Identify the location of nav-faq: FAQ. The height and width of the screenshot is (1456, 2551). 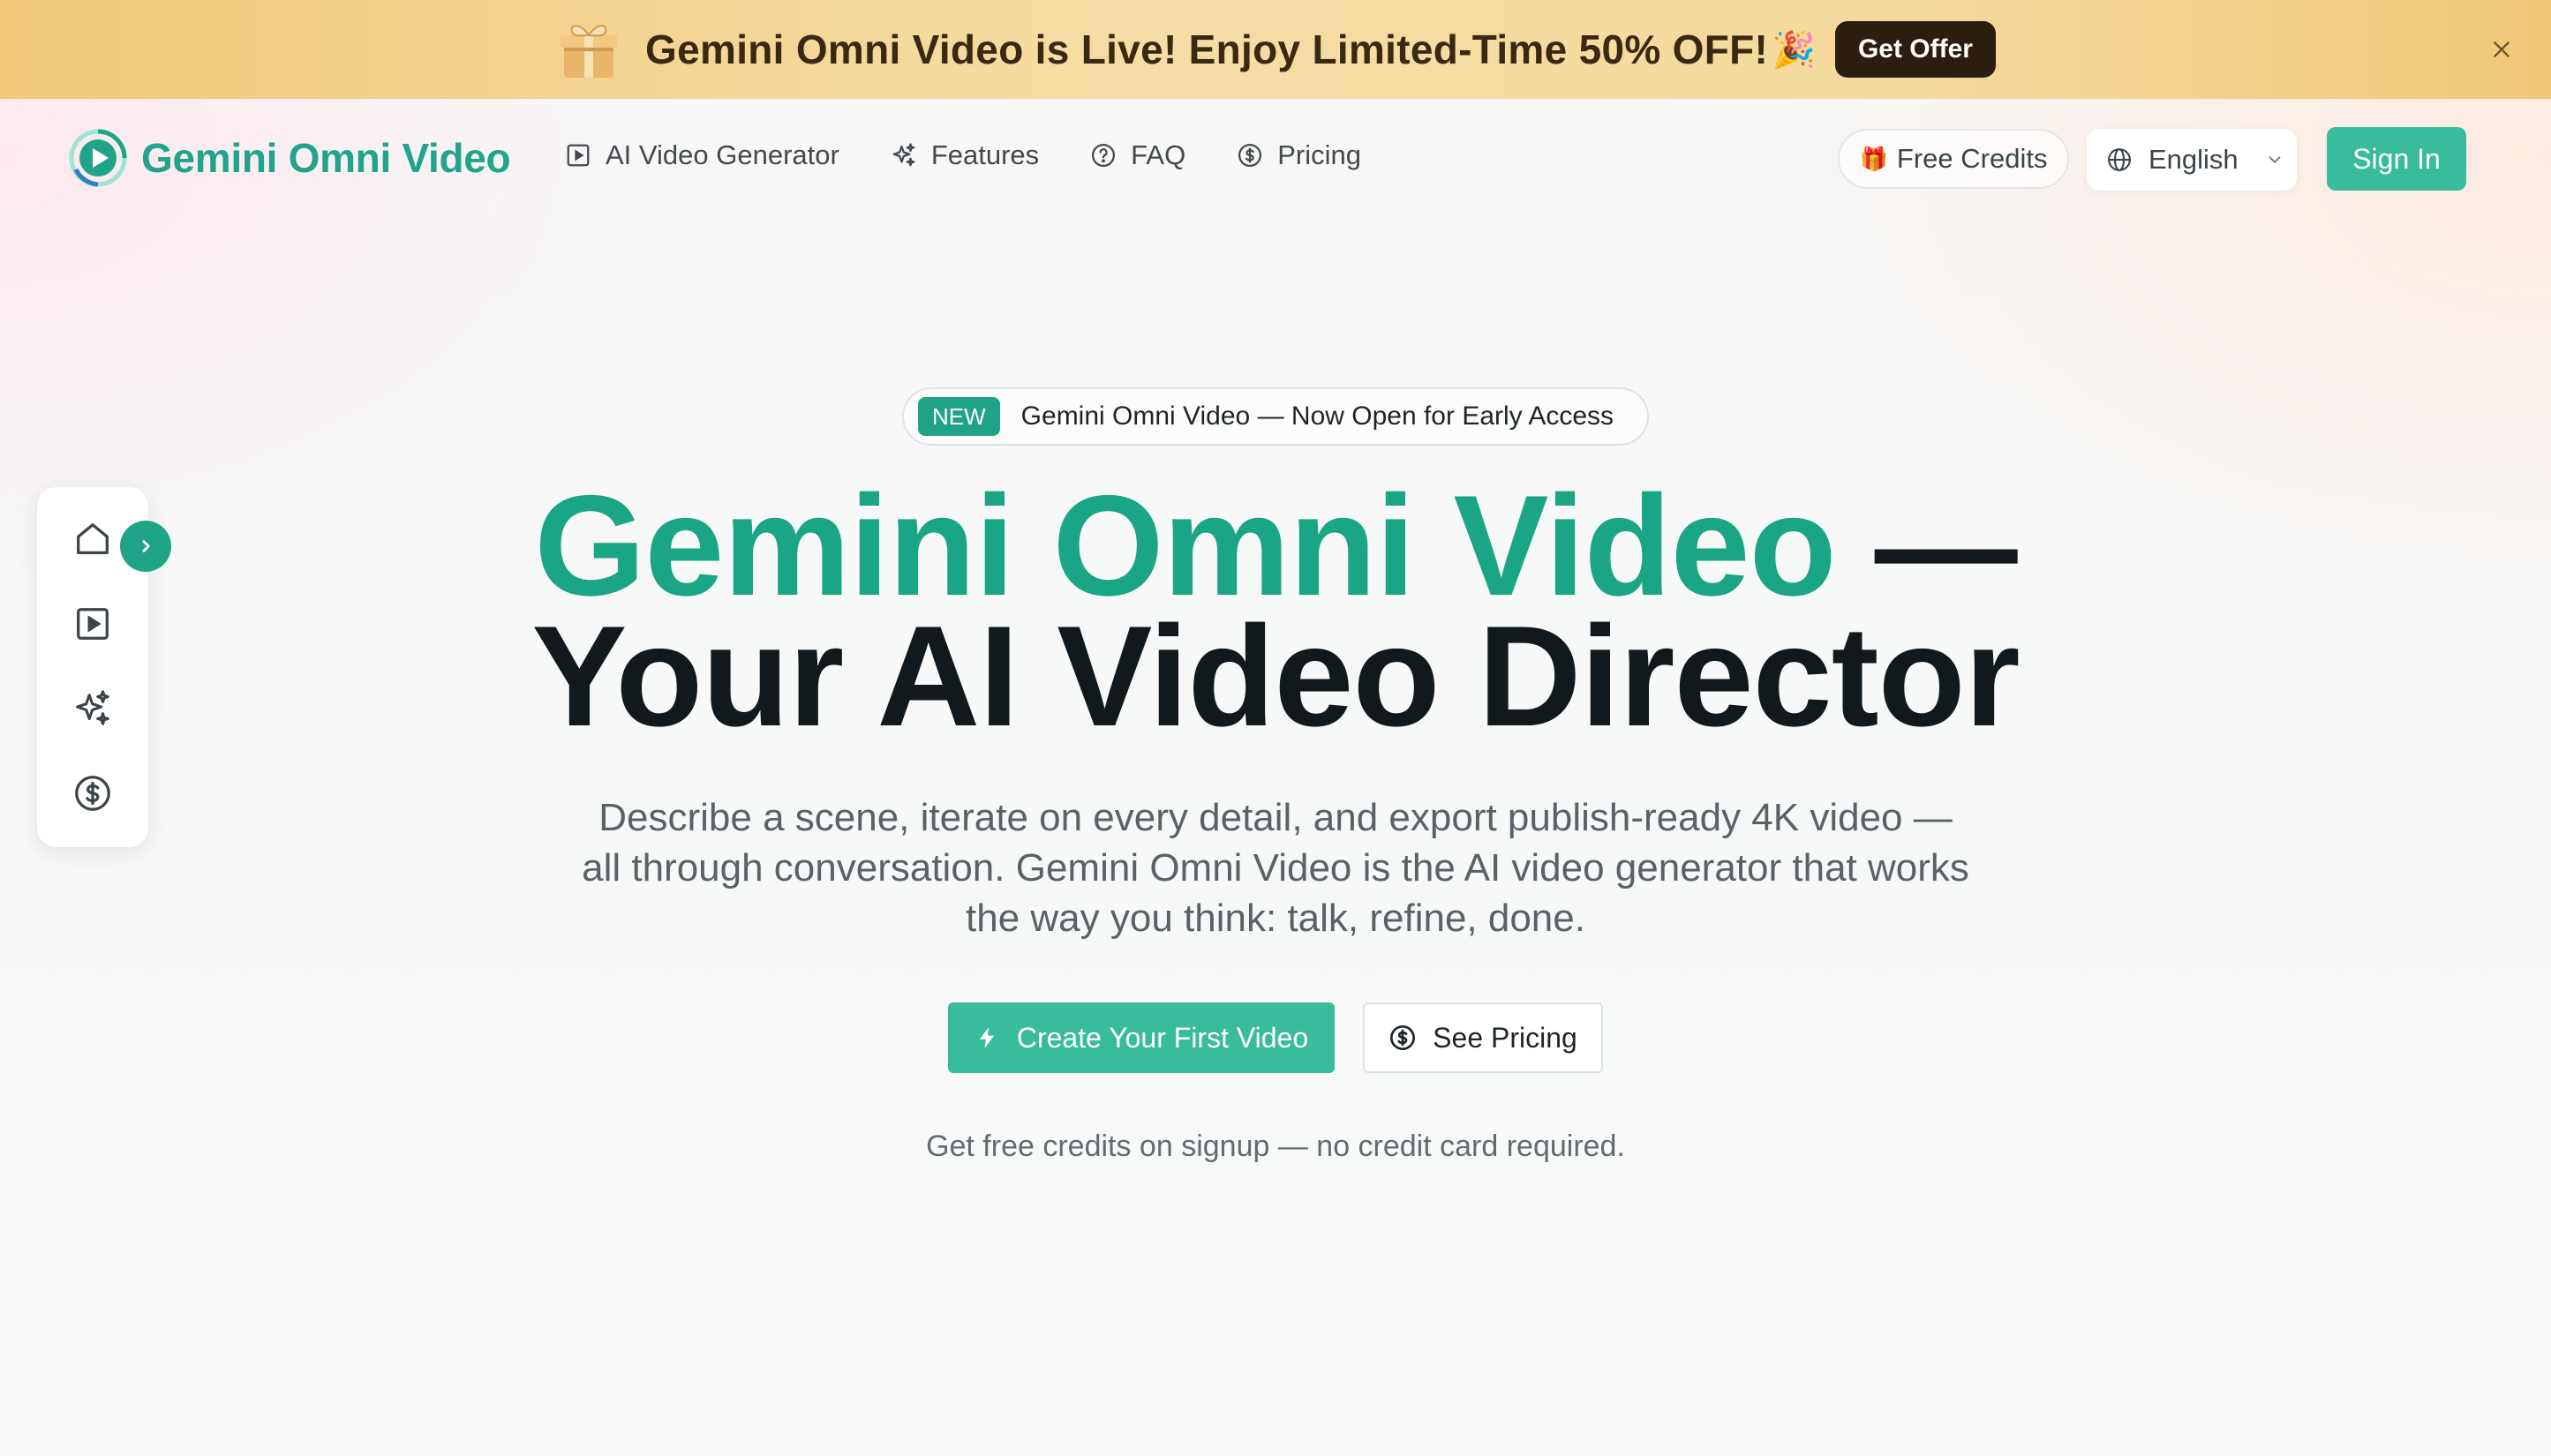
(1137, 155).